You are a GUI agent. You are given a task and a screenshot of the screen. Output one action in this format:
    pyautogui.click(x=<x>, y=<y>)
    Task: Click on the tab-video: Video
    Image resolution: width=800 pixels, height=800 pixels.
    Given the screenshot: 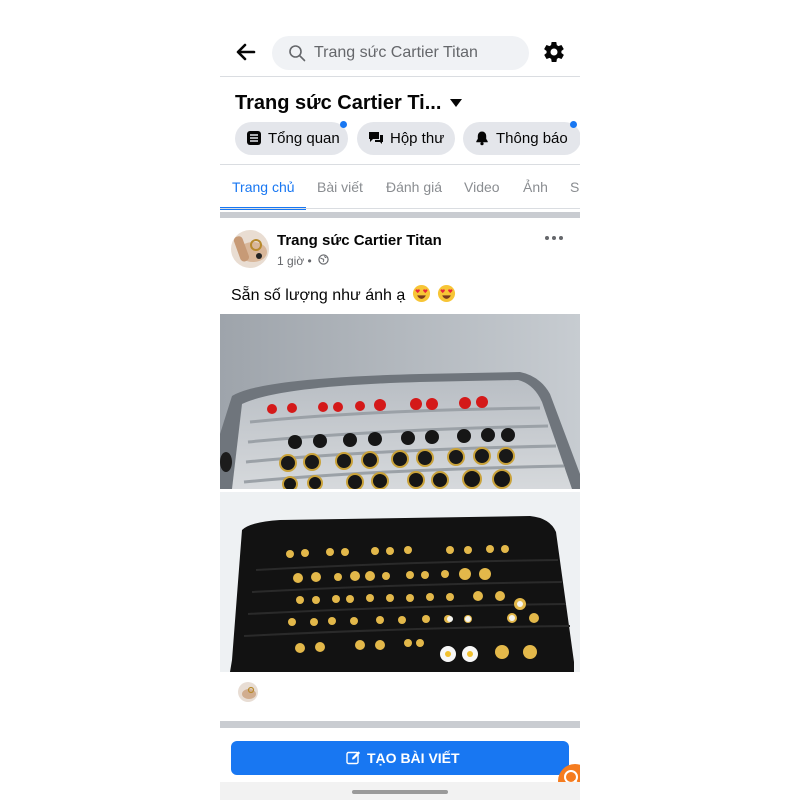 What is the action you would take?
    pyautogui.click(x=482, y=187)
    